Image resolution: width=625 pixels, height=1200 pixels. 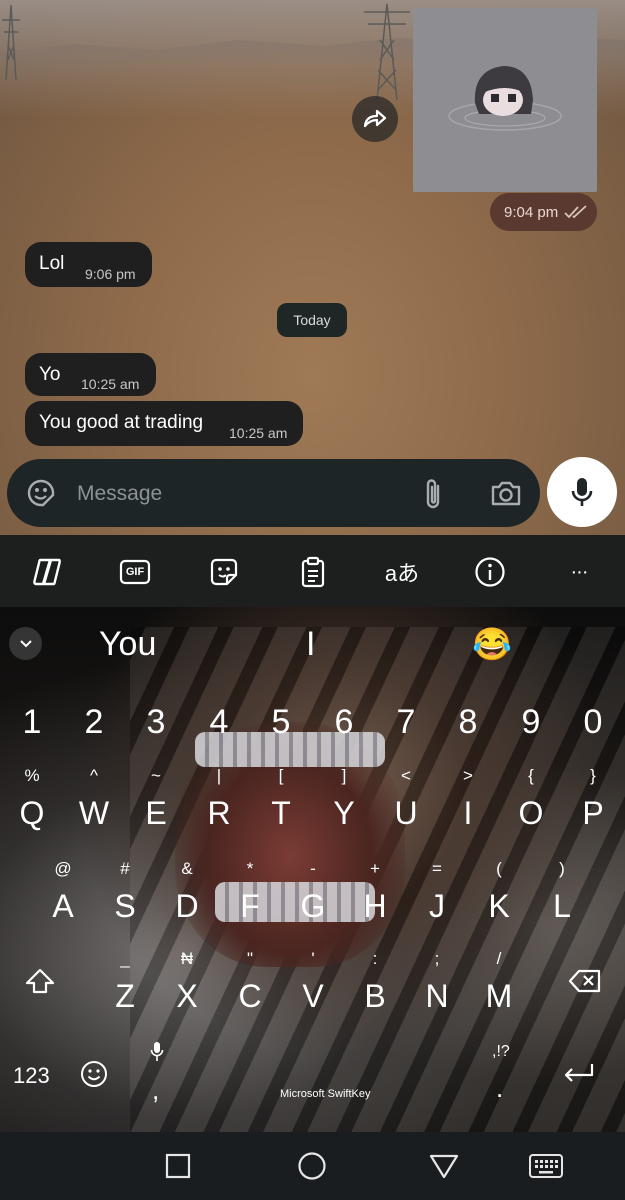 I want to click on suggestion-2: I, so click(x=310, y=644).